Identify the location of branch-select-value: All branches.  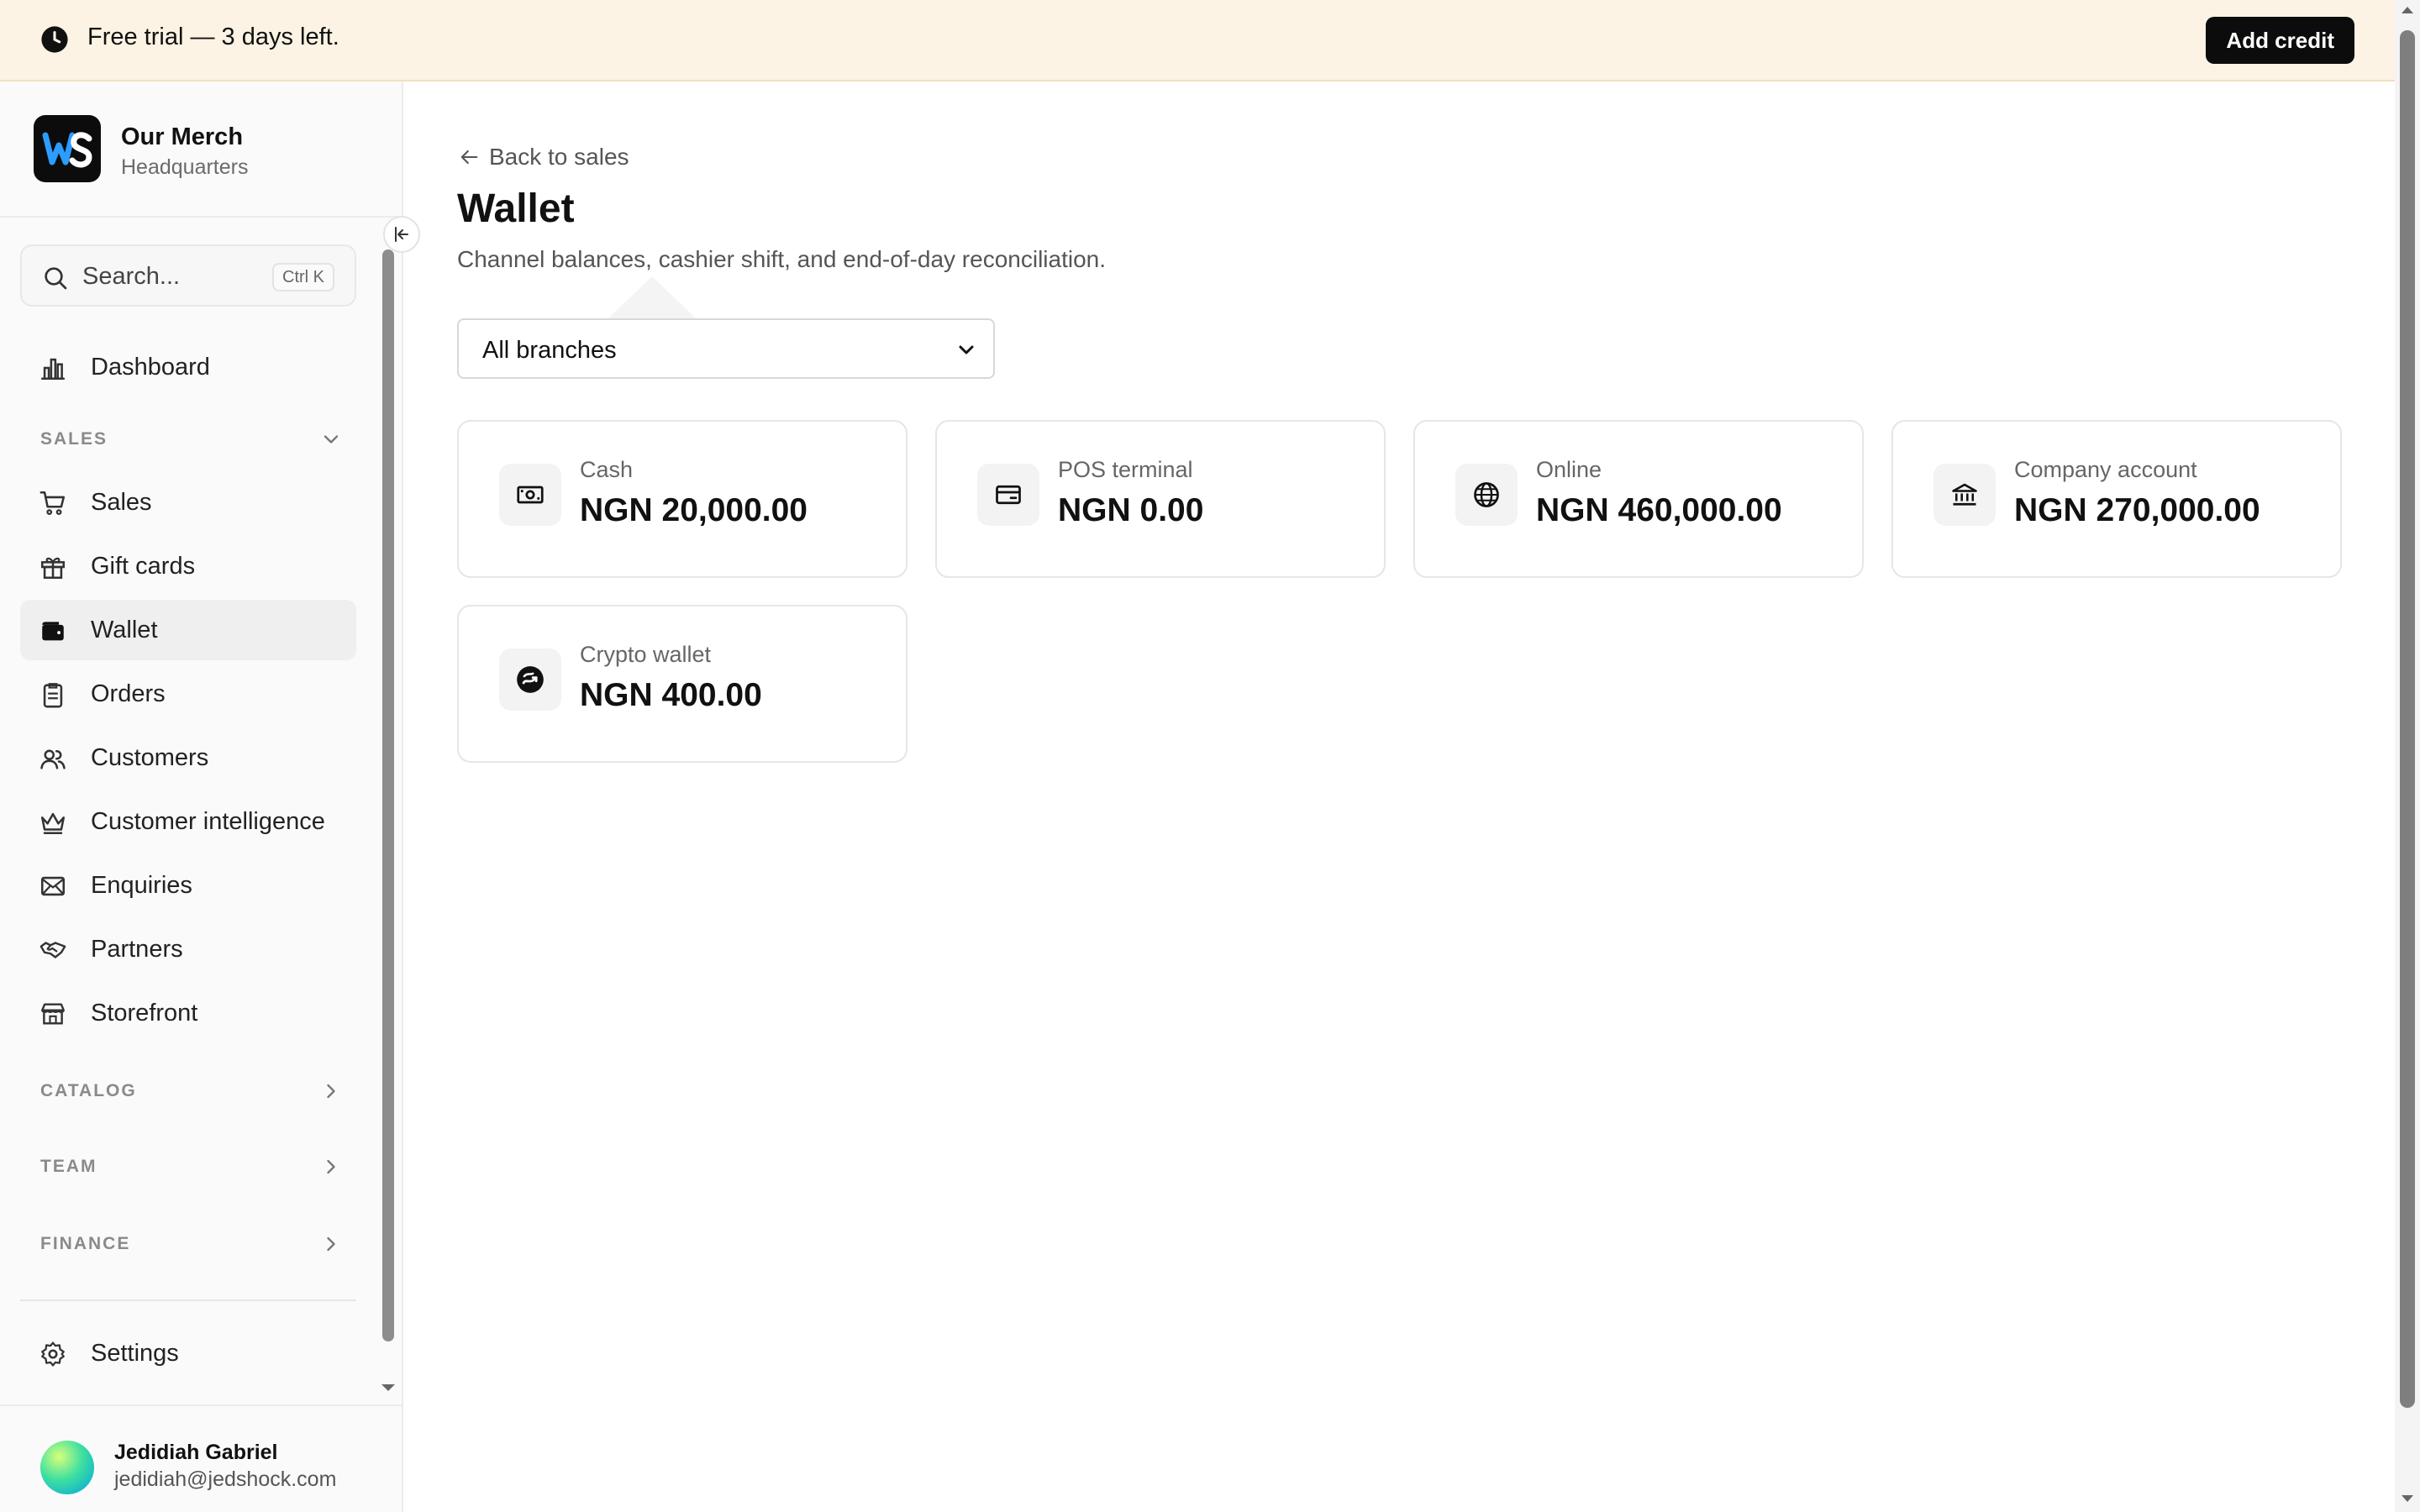
(549, 350).